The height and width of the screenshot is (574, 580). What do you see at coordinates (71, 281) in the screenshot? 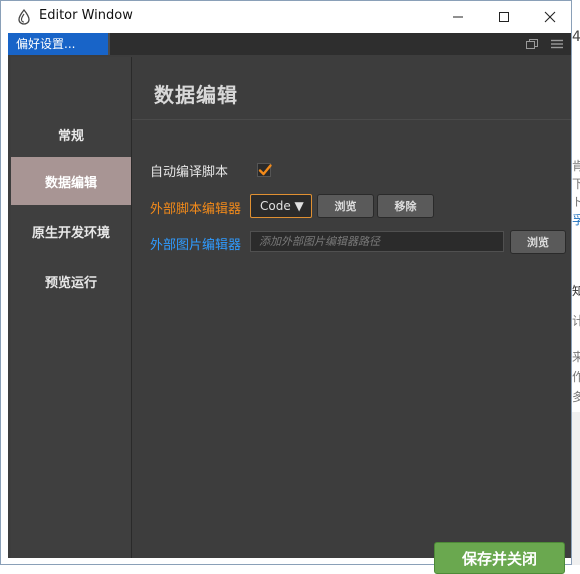
I see `sidebar-item-preview-run: 预览运行` at bounding box center [71, 281].